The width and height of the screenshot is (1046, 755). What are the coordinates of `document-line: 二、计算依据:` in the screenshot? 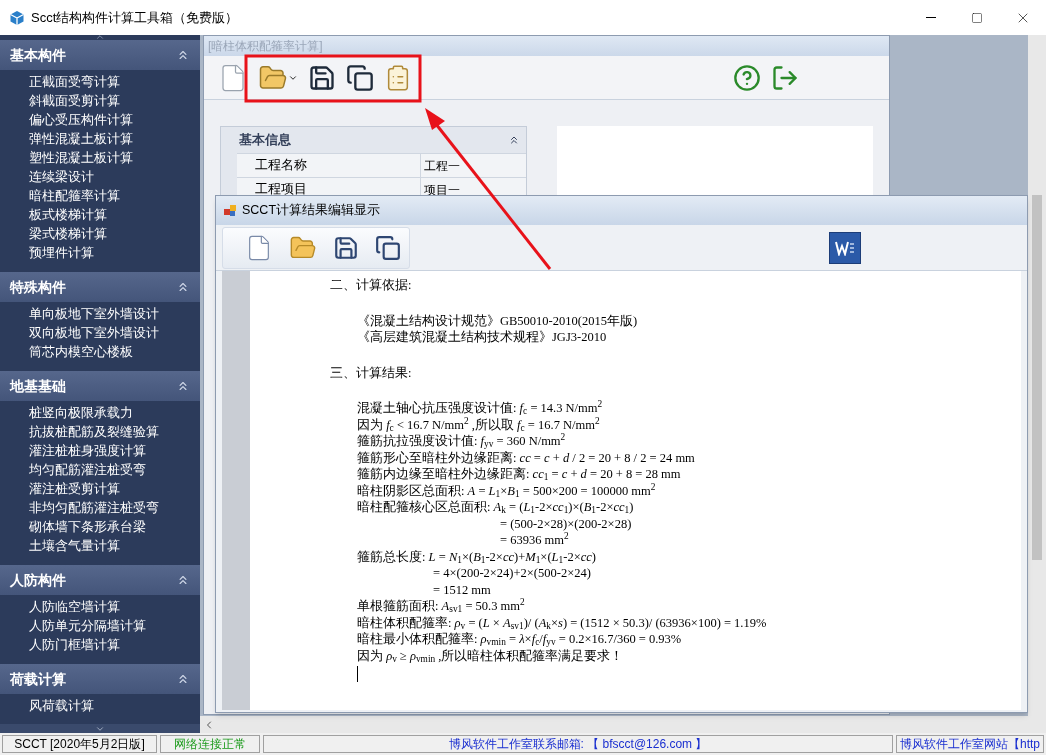 It's located at (371, 285).